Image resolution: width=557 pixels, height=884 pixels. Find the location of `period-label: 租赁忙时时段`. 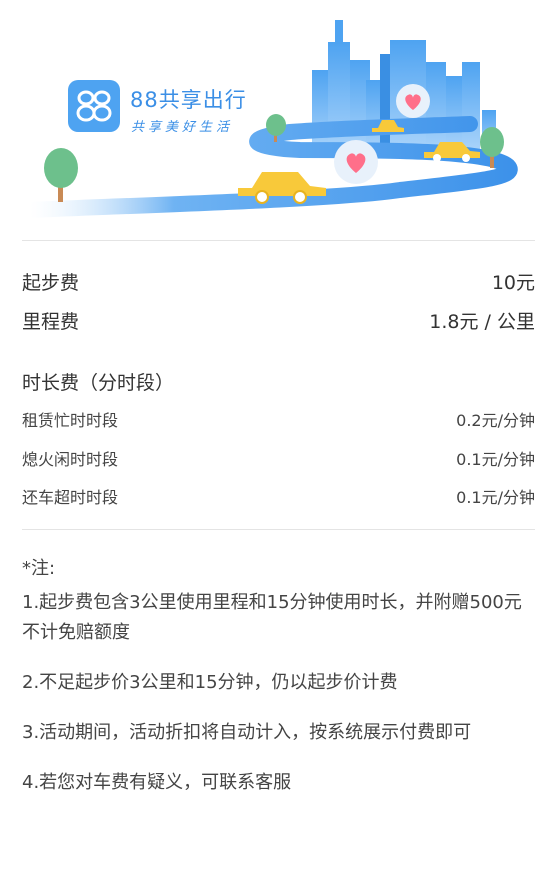

period-label: 租赁忙时时段 is located at coordinates (70, 420).